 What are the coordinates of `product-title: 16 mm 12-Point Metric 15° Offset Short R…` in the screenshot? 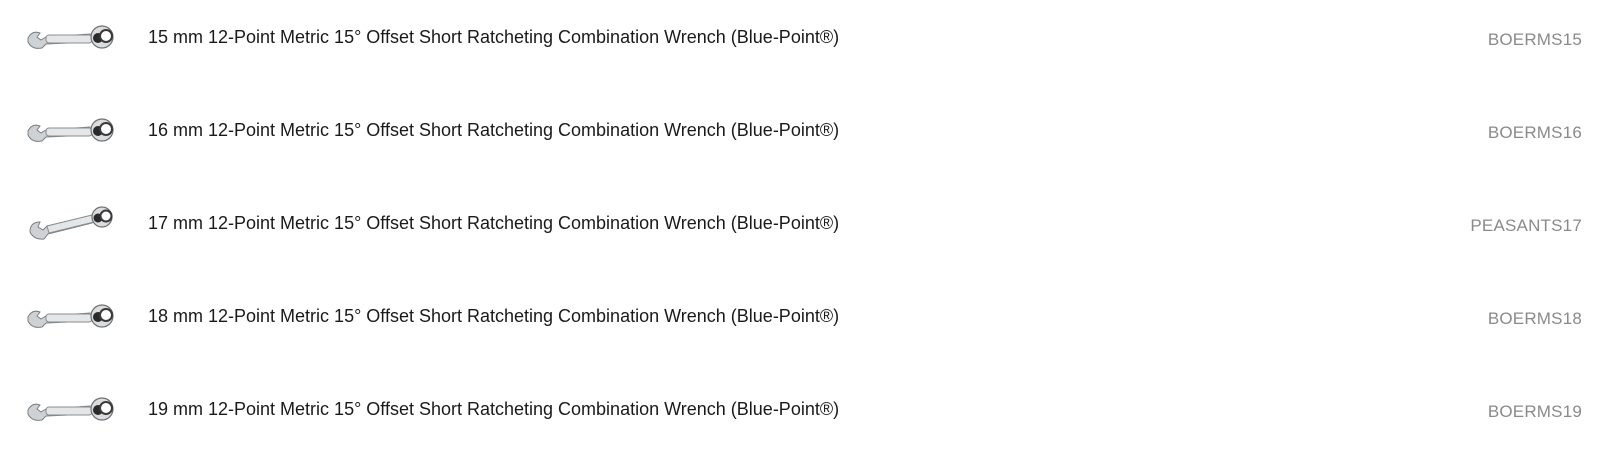 It's located at (493, 130).